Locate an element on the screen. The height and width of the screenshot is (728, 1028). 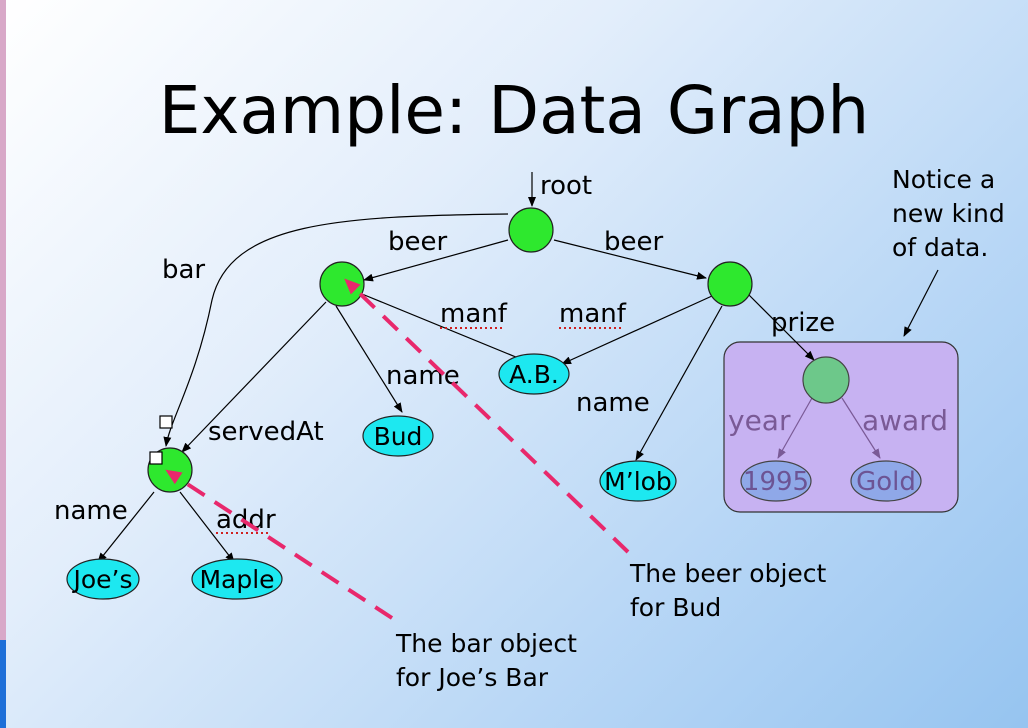
beer-mlob-node is located at coordinates (730, 284).